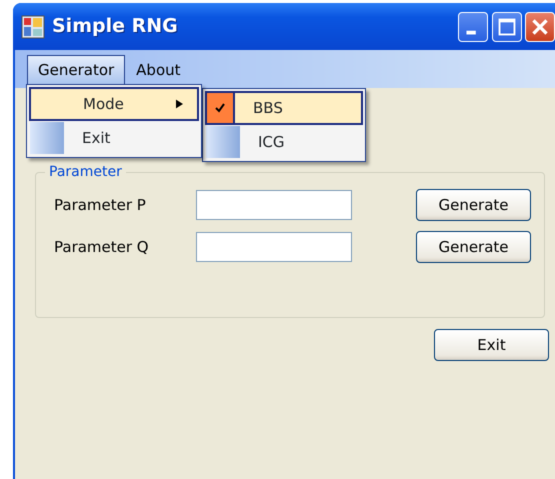 This screenshot has height=479, width=555. What do you see at coordinates (102, 247) in the screenshot?
I see `field-label: Parameter Q` at bounding box center [102, 247].